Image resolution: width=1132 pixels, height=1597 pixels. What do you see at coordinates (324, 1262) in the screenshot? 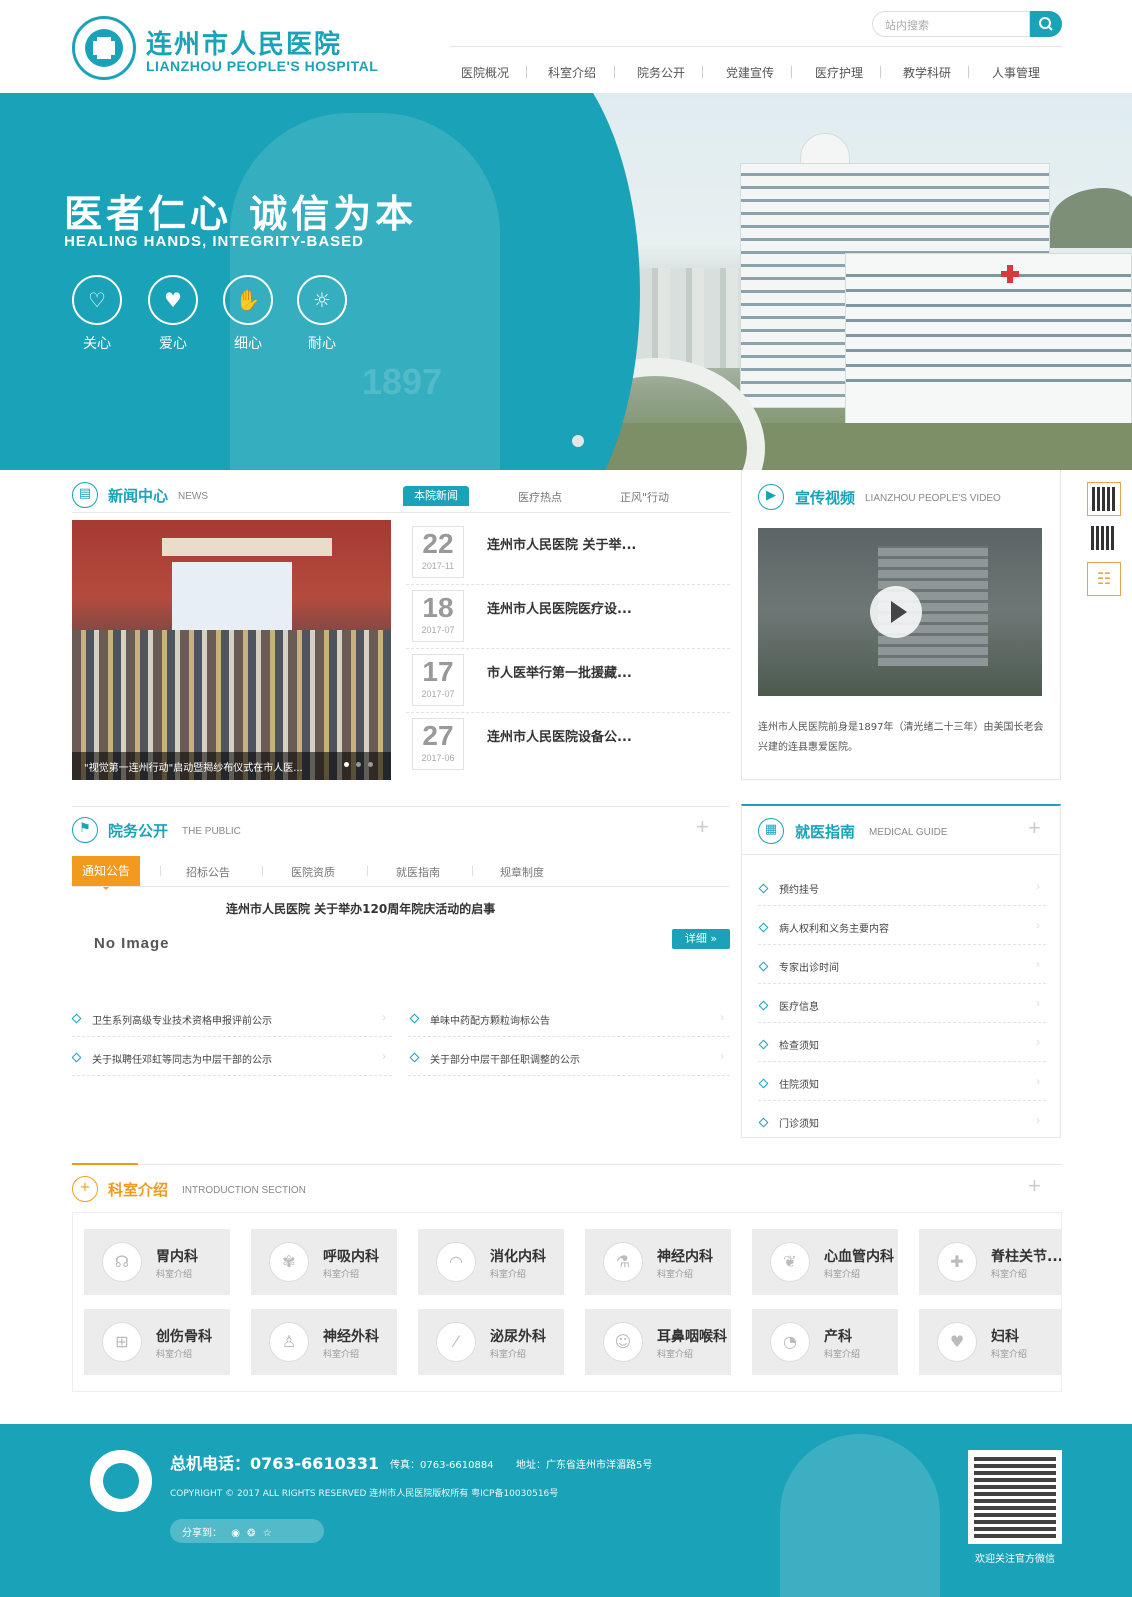
I see `department-card: ✾ 呼吸内科 科室介绍` at bounding box center [324, 1262].